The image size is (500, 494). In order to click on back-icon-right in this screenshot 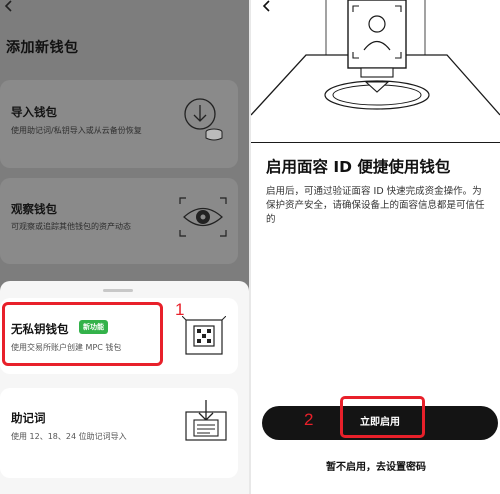, I will do `click(267, 7)`.